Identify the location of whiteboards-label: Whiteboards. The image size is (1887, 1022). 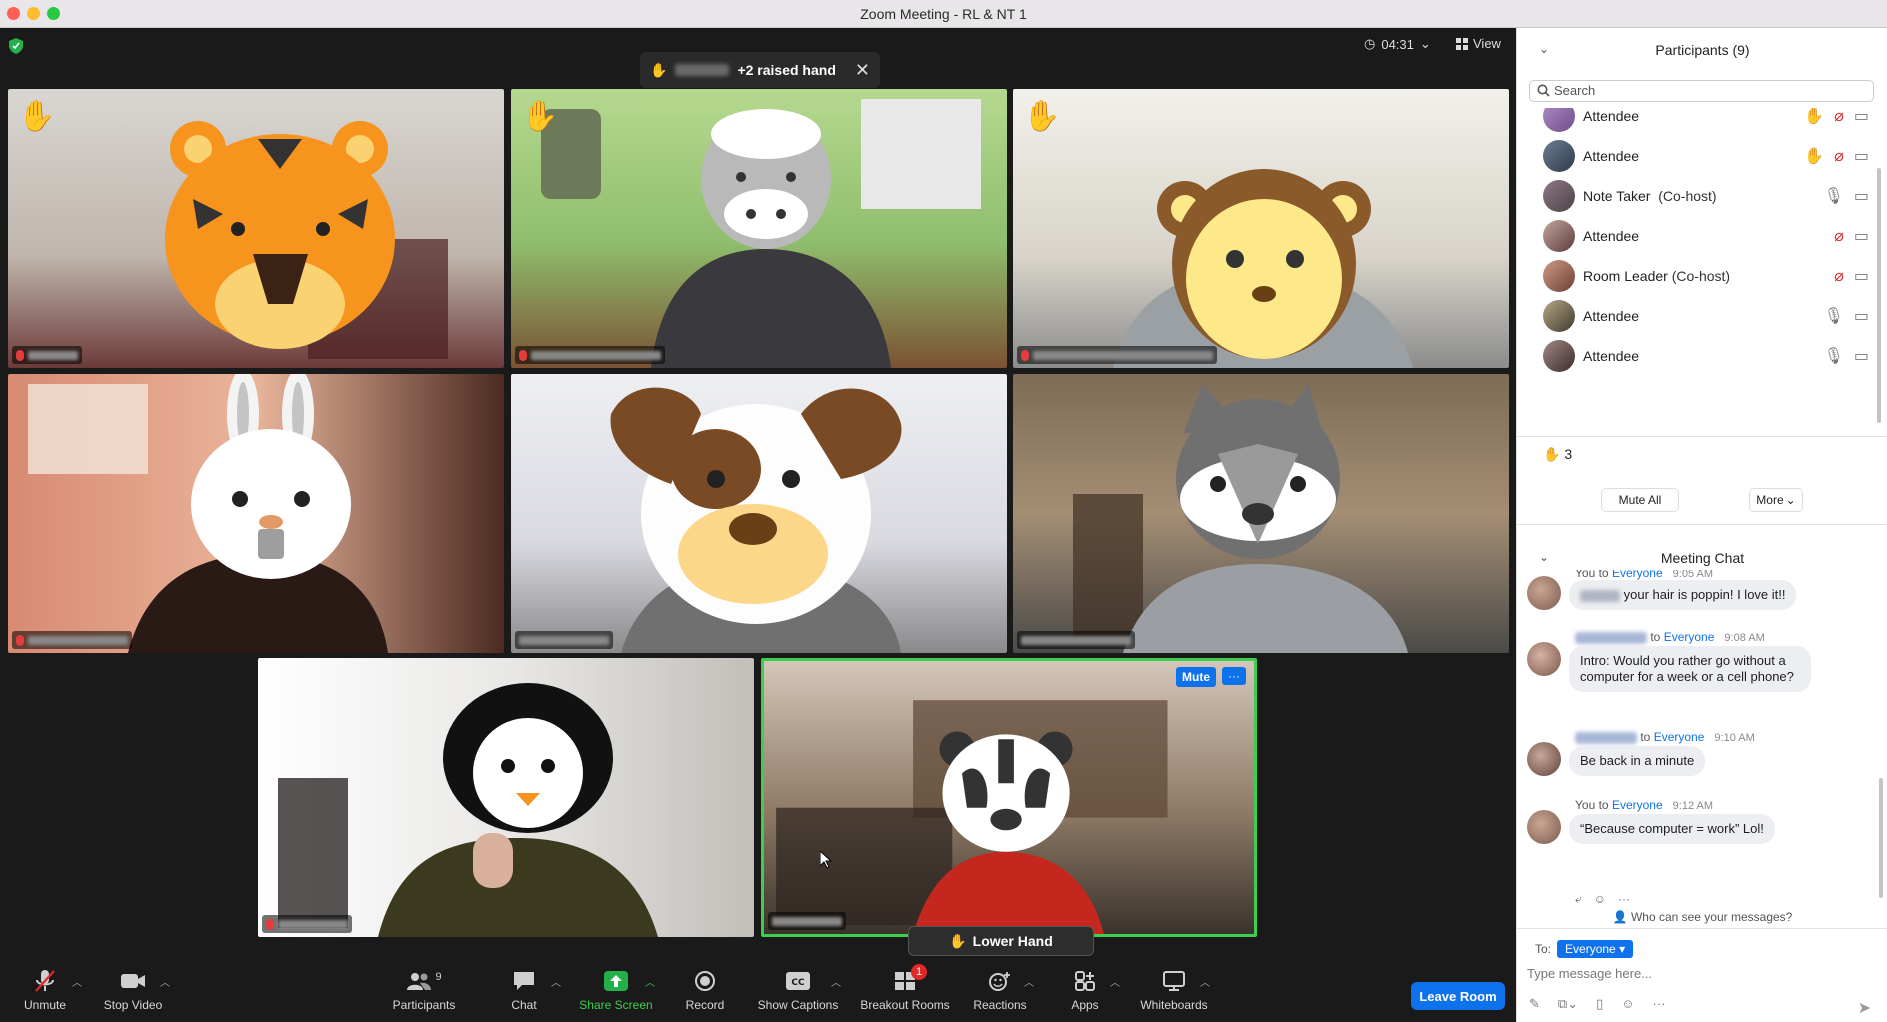
(1174, 1005).